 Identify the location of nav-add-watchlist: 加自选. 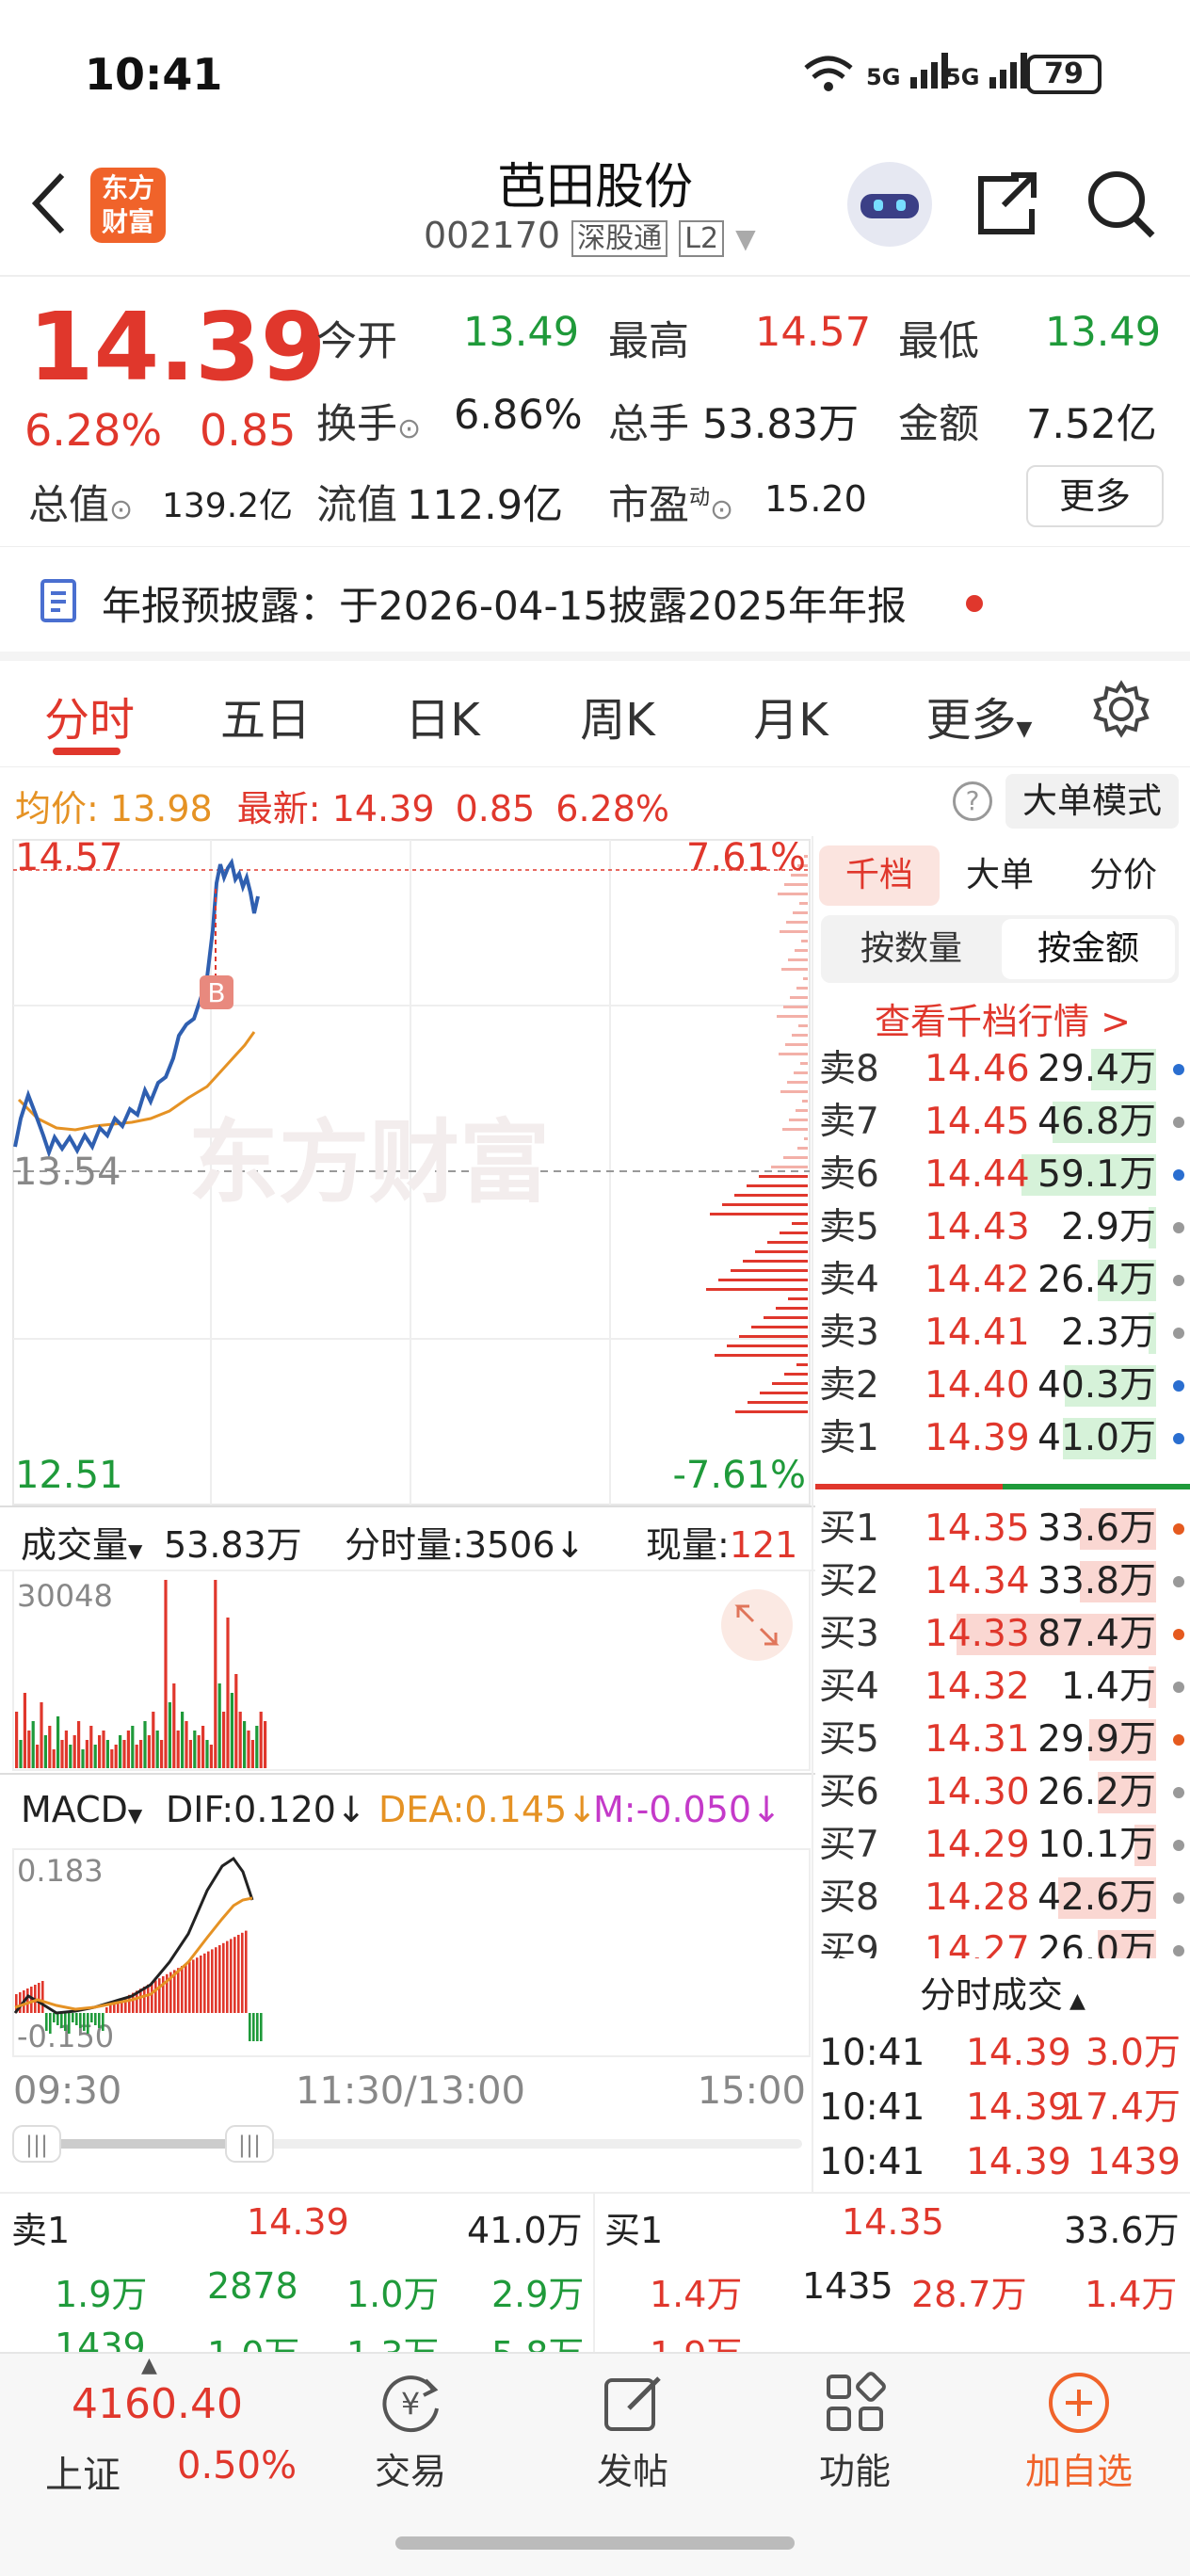
(1079, 2430).